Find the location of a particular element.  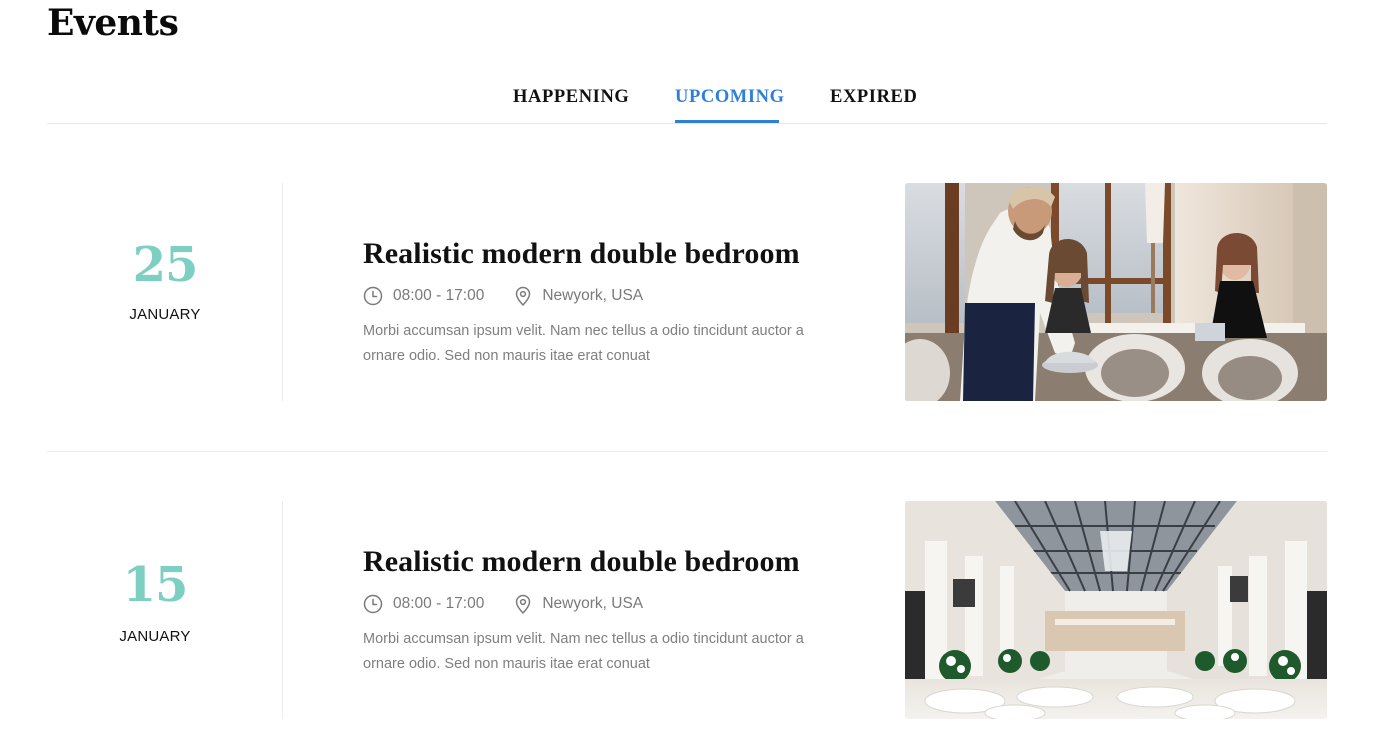

event-date: 15 JANUARY is located at coordinates (165, 610).